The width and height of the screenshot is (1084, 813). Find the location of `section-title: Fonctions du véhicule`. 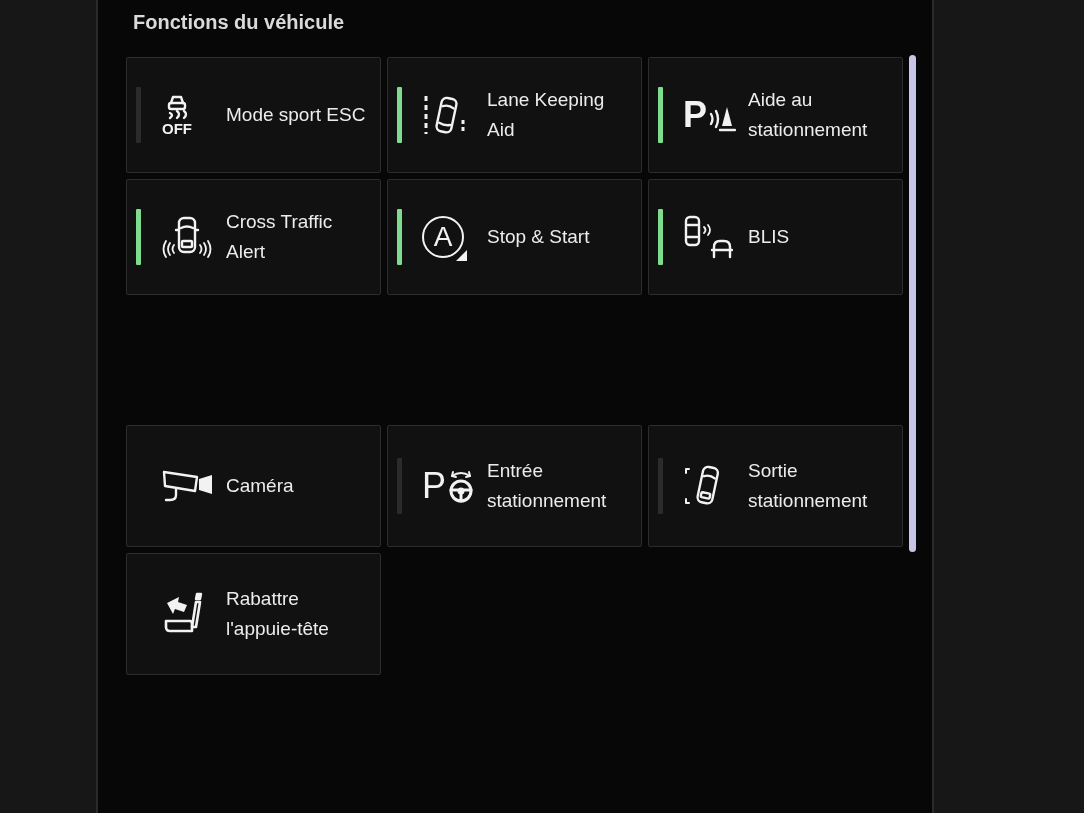

section-title: Fonctions du véhicule is located at coordinates (239, 22).